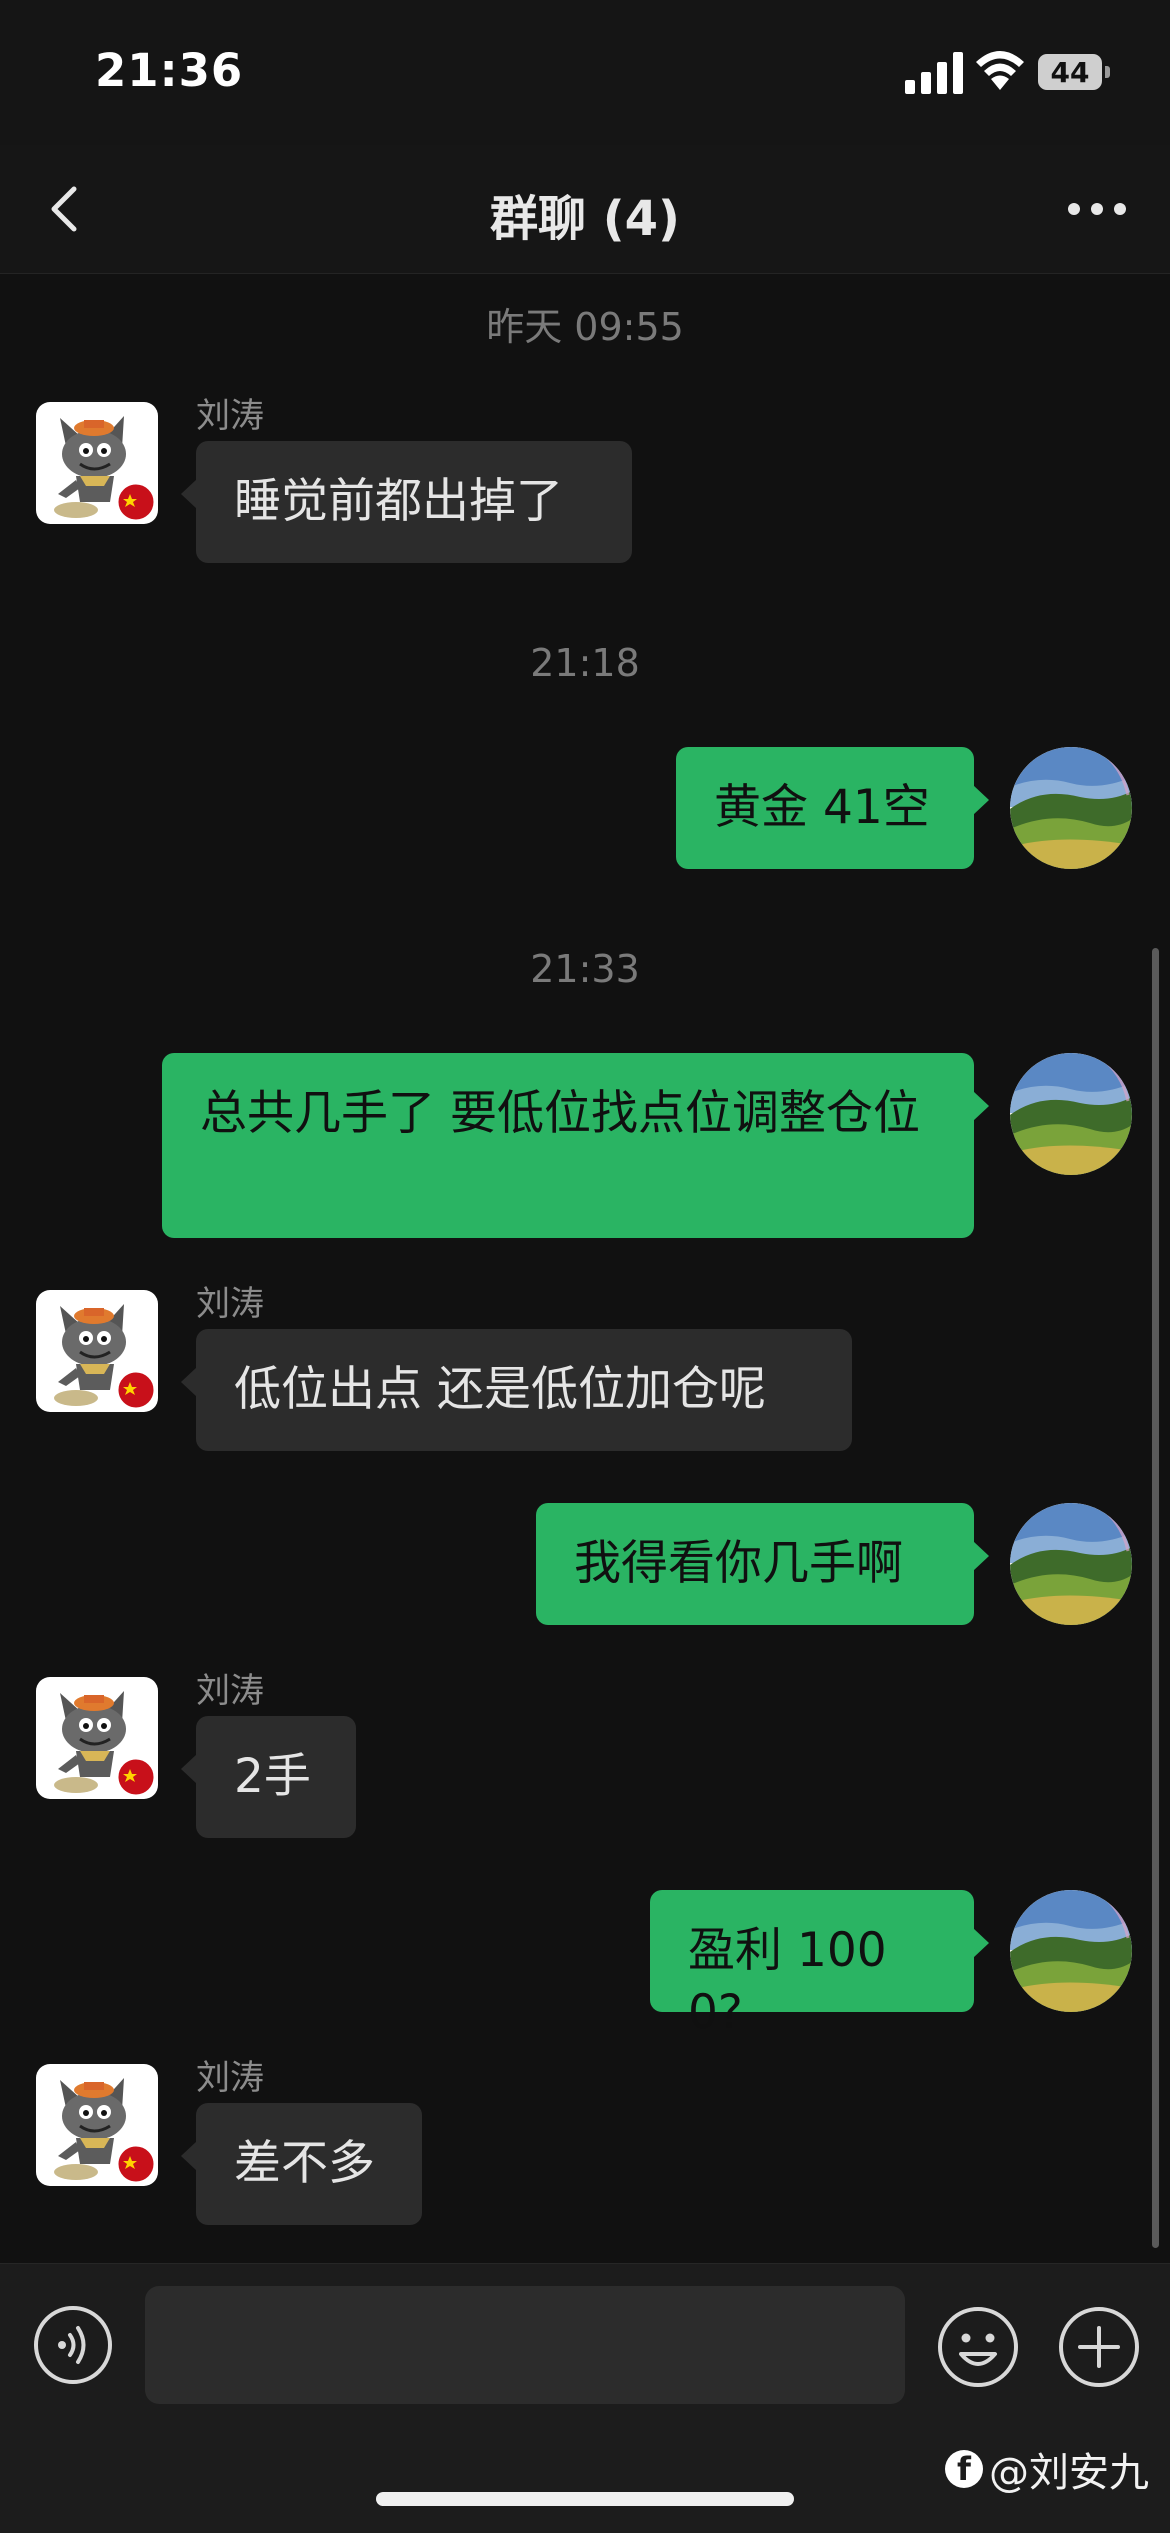 The height and width of the screenshot is (2533, 1170). Describe the element at coordinates (268, 1777) in the screenshot. I see `message-bubble-incoming: 2手` at that location.